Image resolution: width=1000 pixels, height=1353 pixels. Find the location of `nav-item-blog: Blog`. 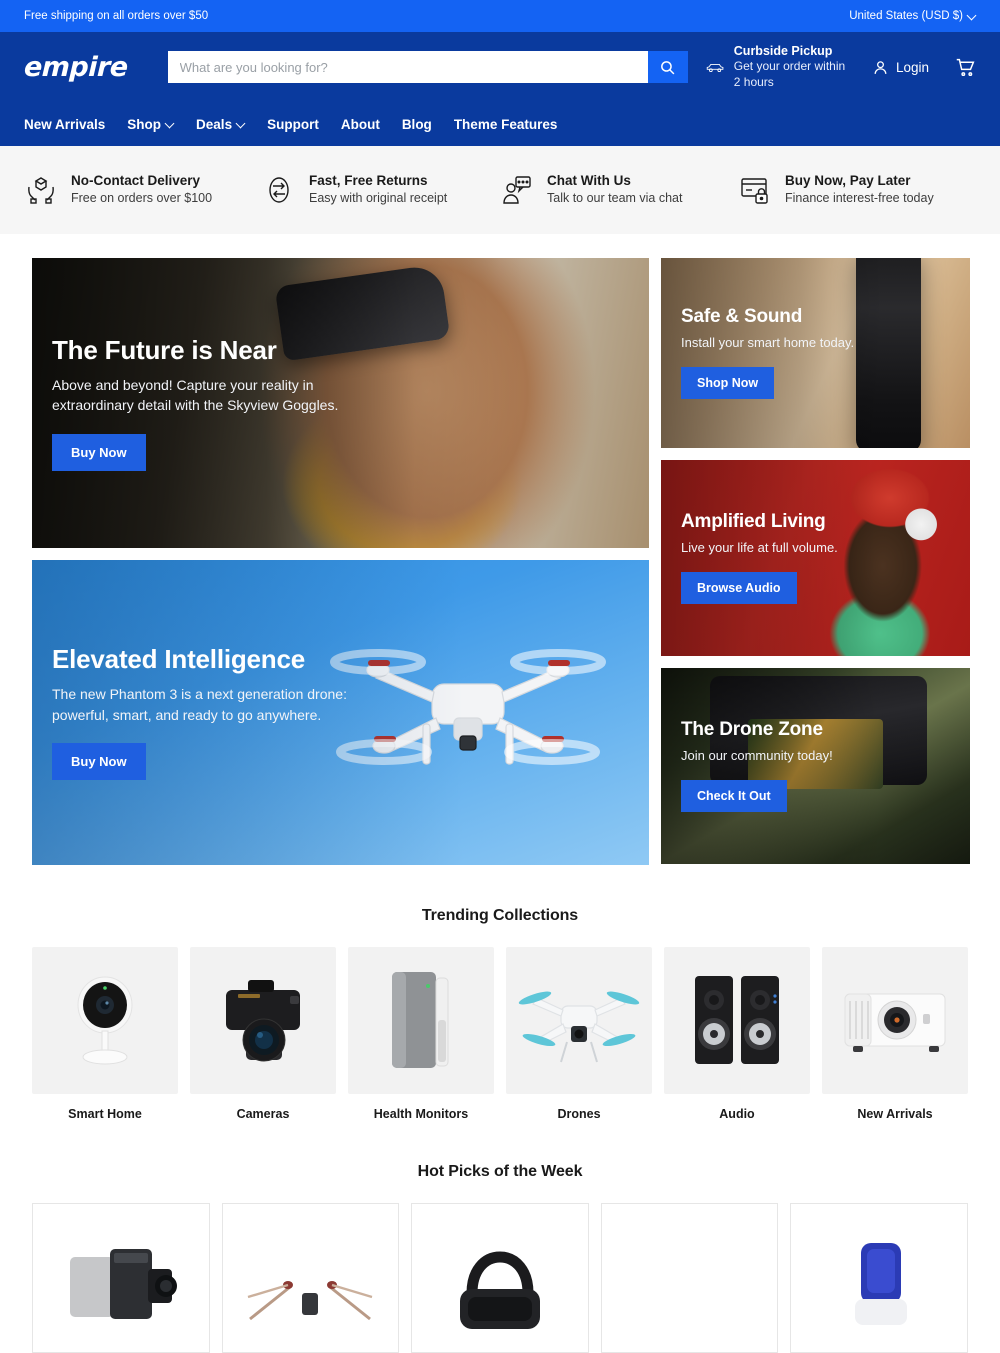

nav-item-blog: Blog is located at coordinates (417, 124).